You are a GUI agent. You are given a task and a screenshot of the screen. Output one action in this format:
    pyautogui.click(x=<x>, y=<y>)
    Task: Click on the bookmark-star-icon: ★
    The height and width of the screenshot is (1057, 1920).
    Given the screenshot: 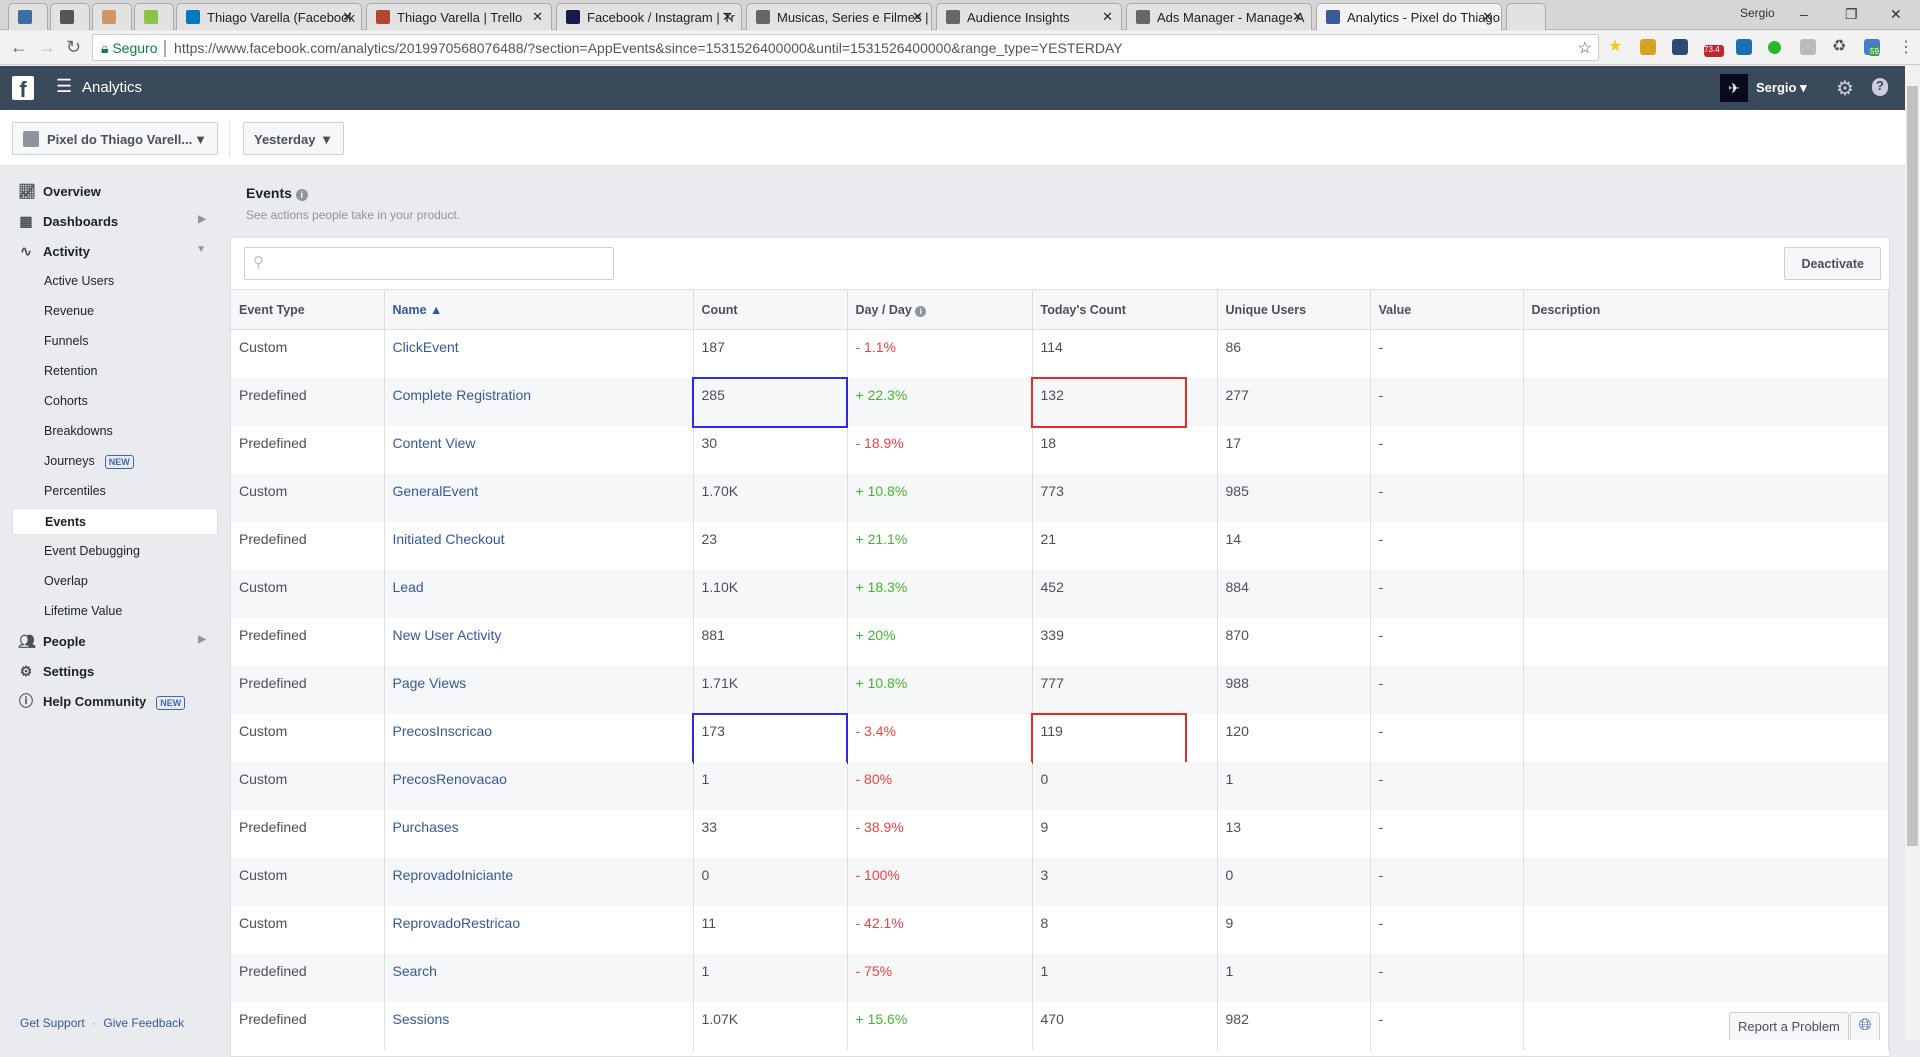 What is the action you would take?
    pyautogui.click(x=1616, y=45)
    